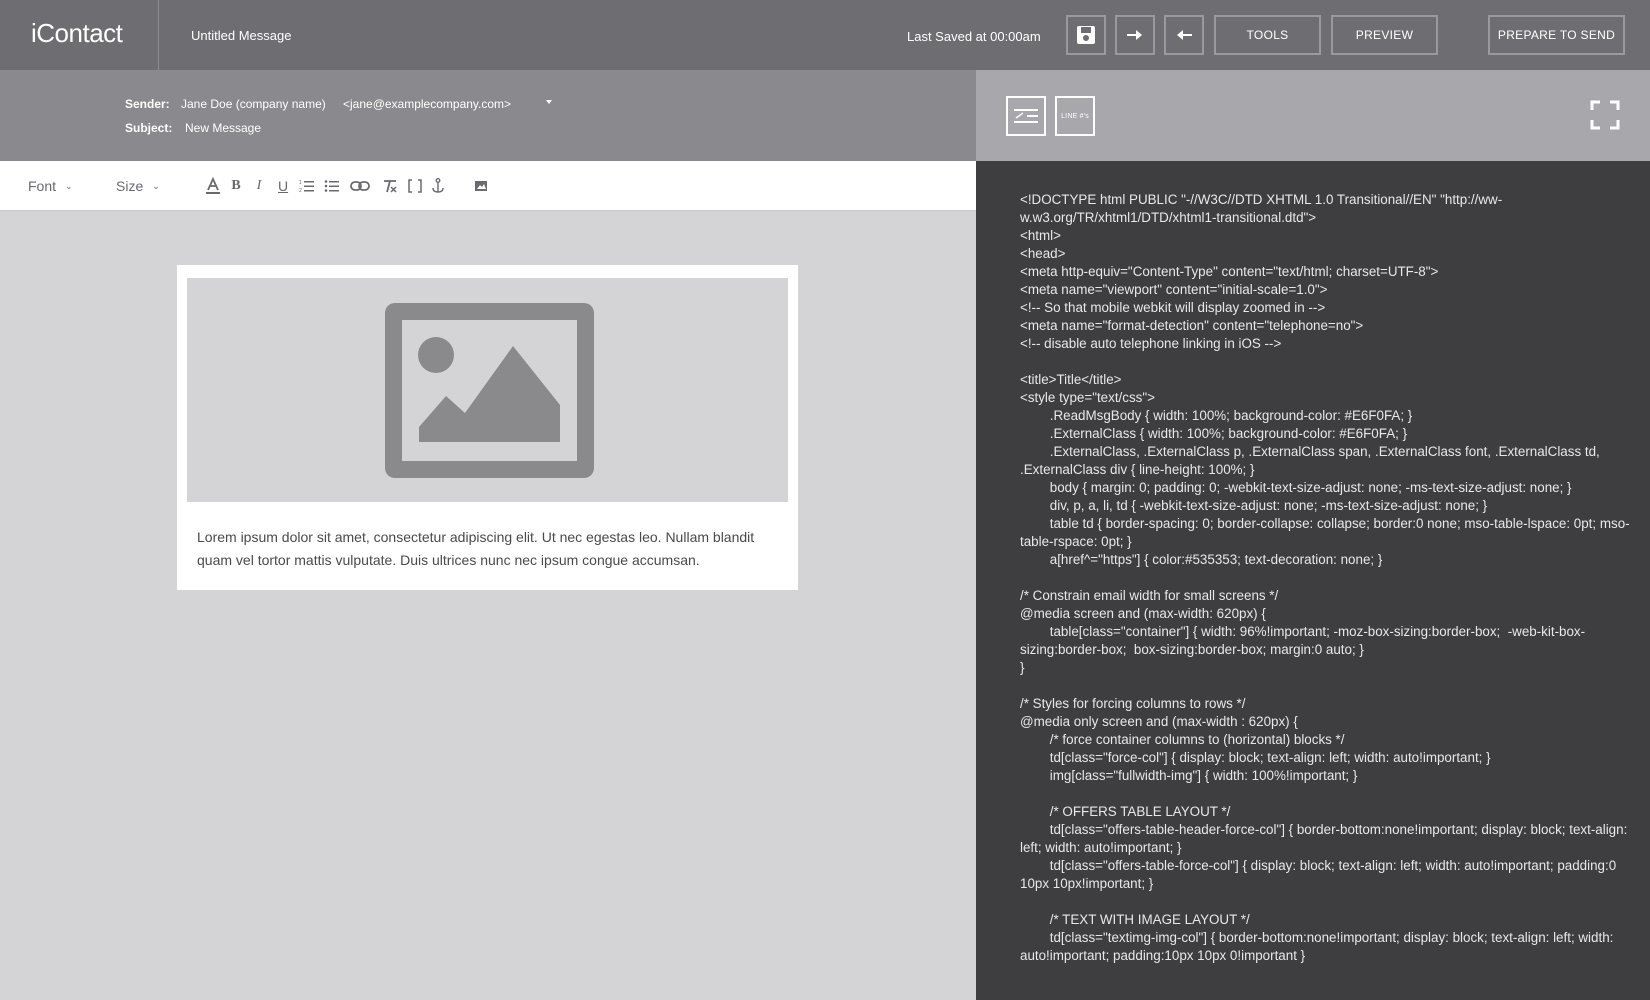  Describe the element at coordinates (253, 104) in the screenshot. I see `sender-name-field: Jane Doe (company name)` at that location.